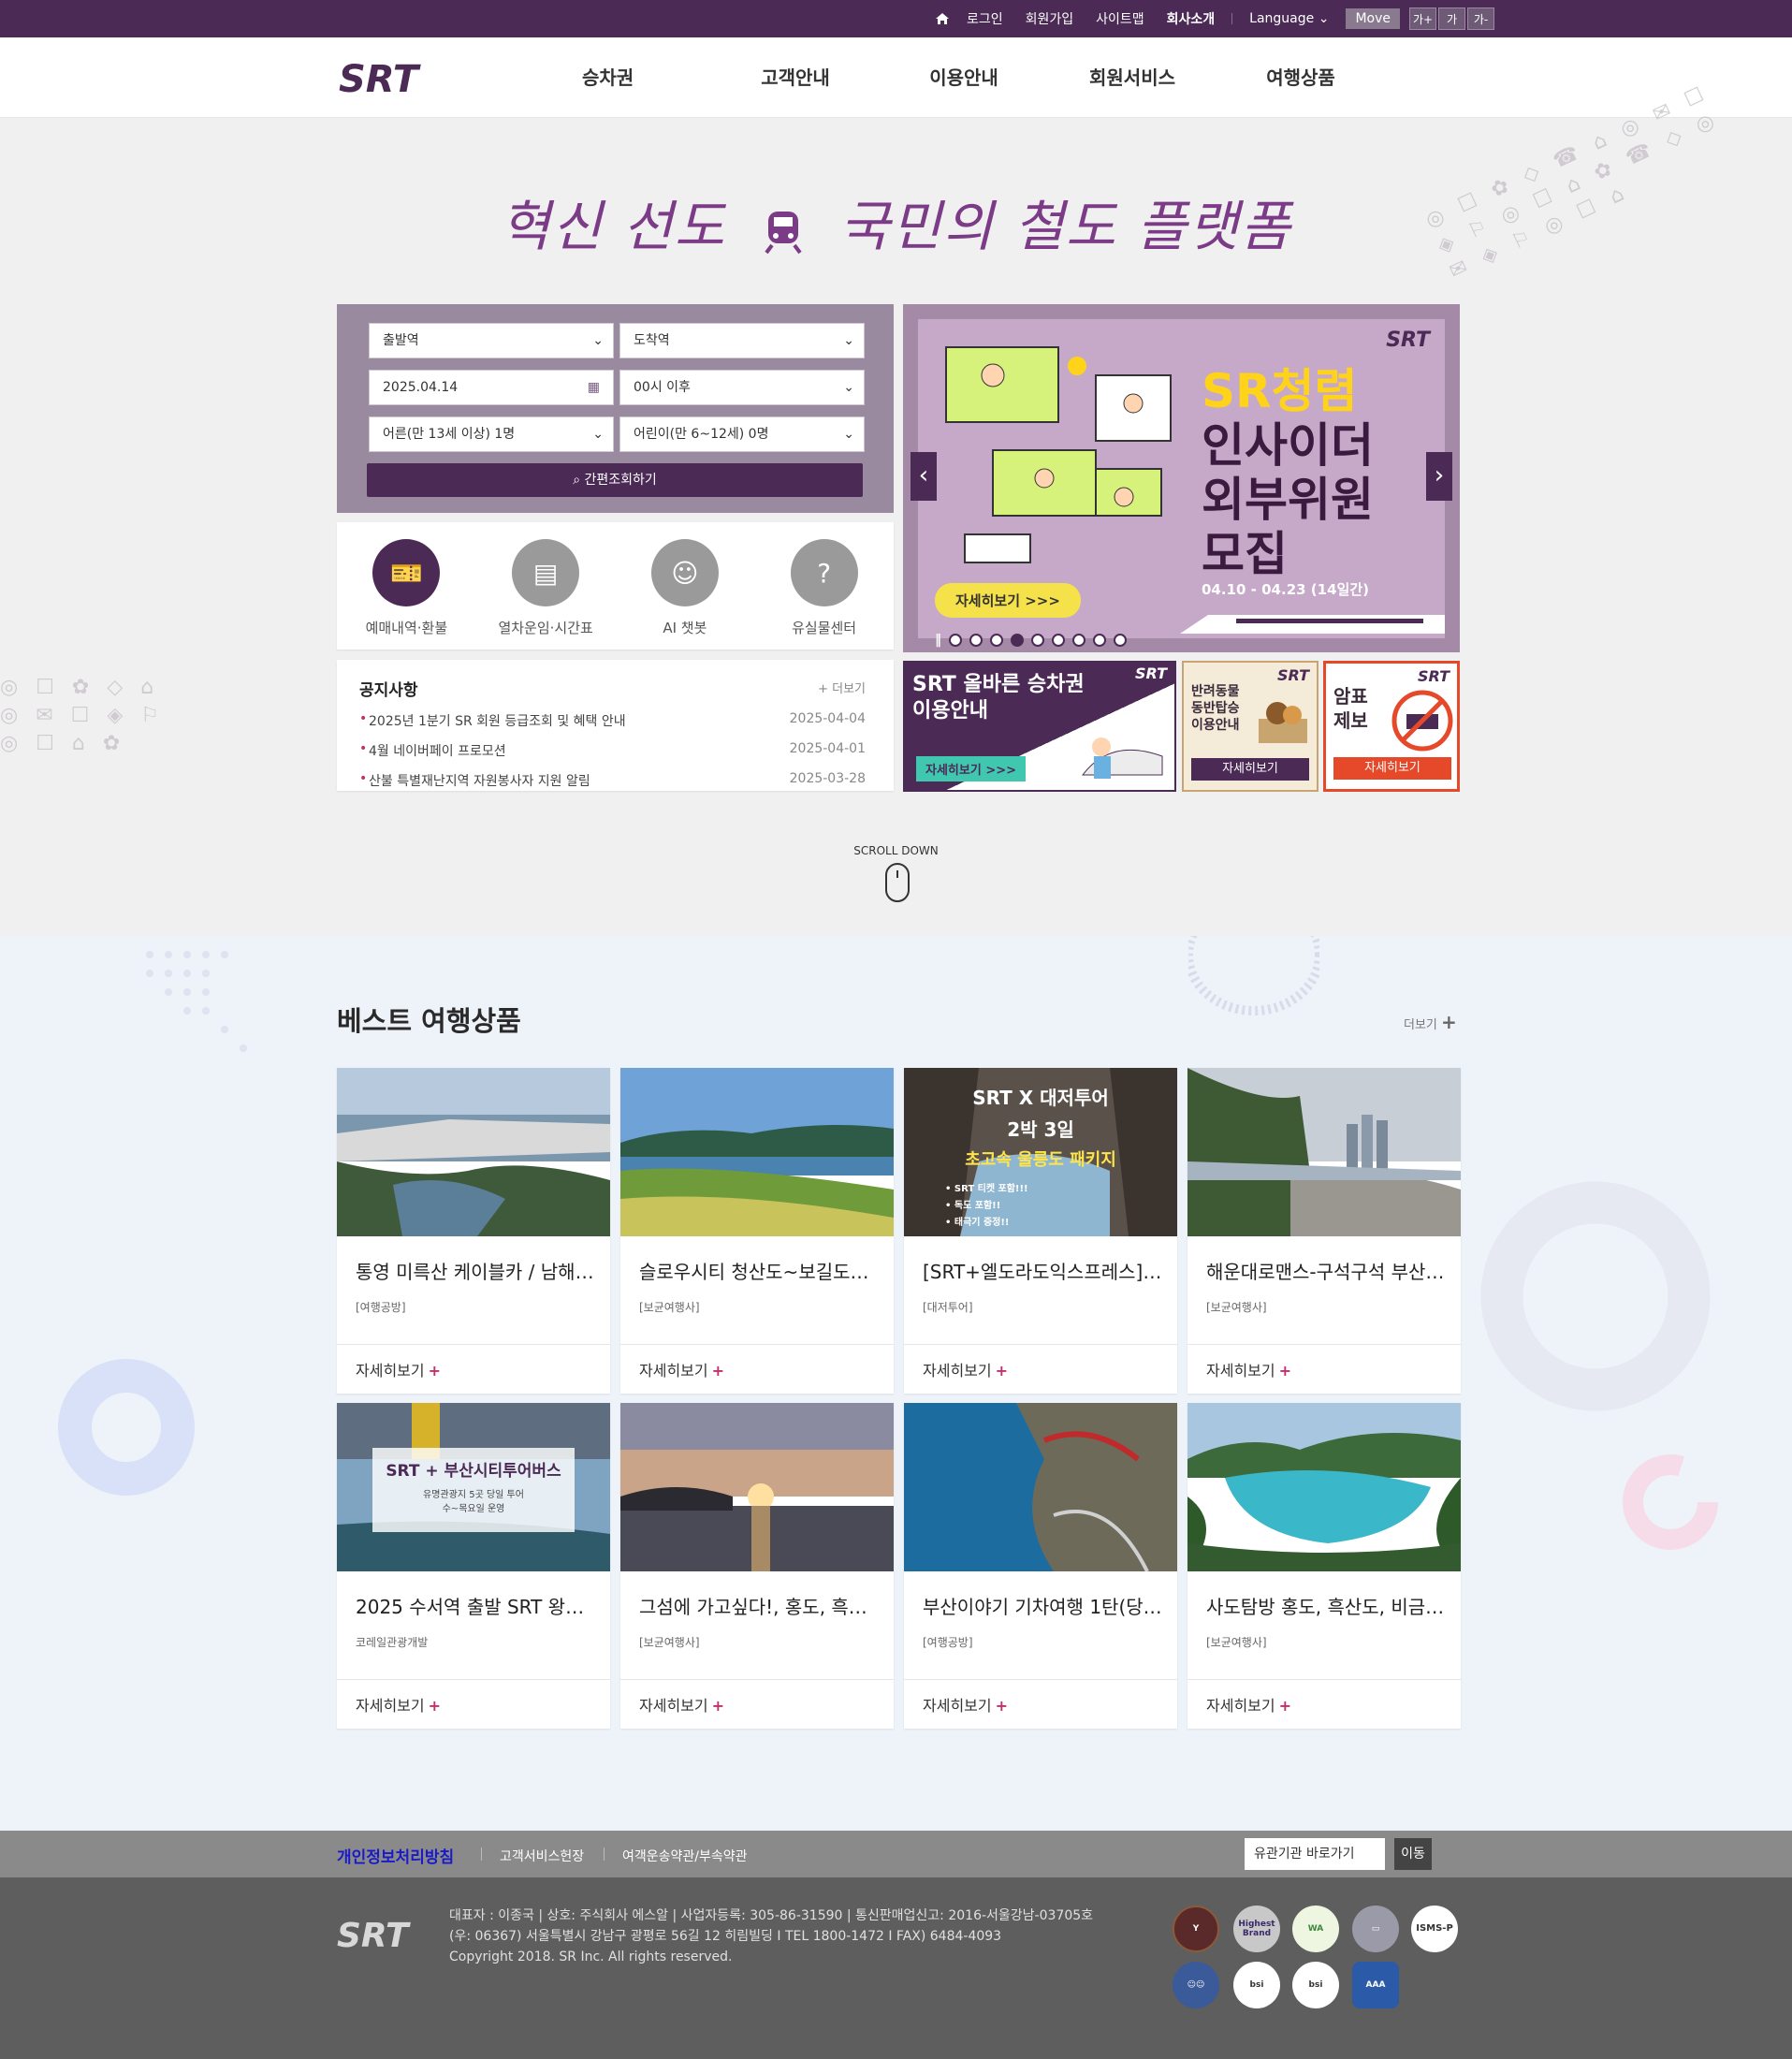 The image size is (1792, 2059). I want to click on carousel-next-button: ›, so click(1439, 476).